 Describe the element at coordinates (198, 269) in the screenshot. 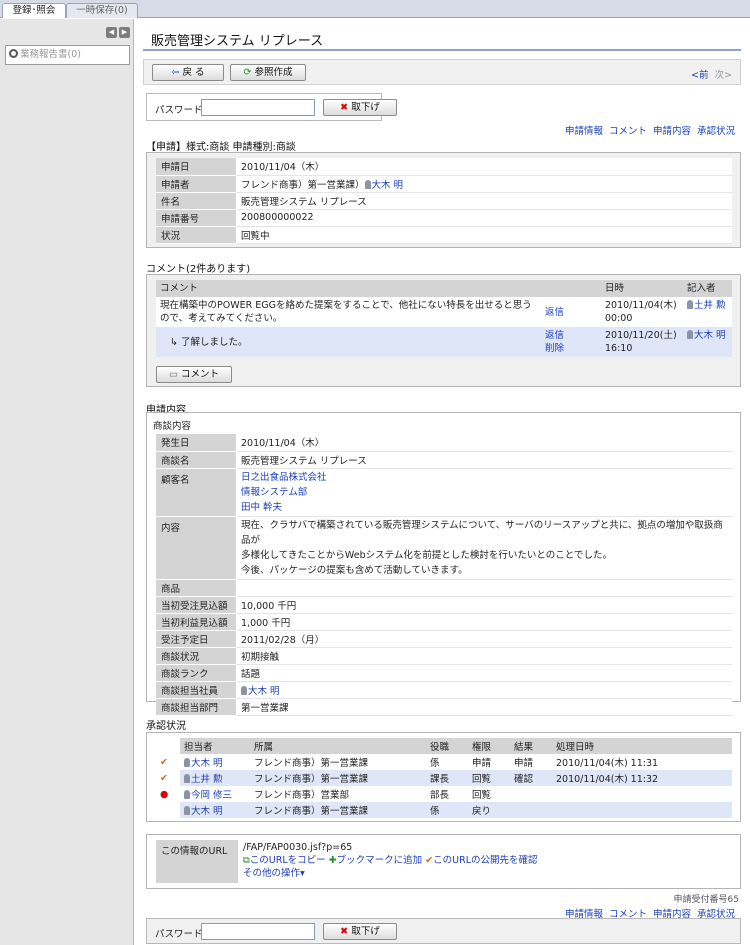

I see `comments-heading: コメント(2件あります)` at that location.